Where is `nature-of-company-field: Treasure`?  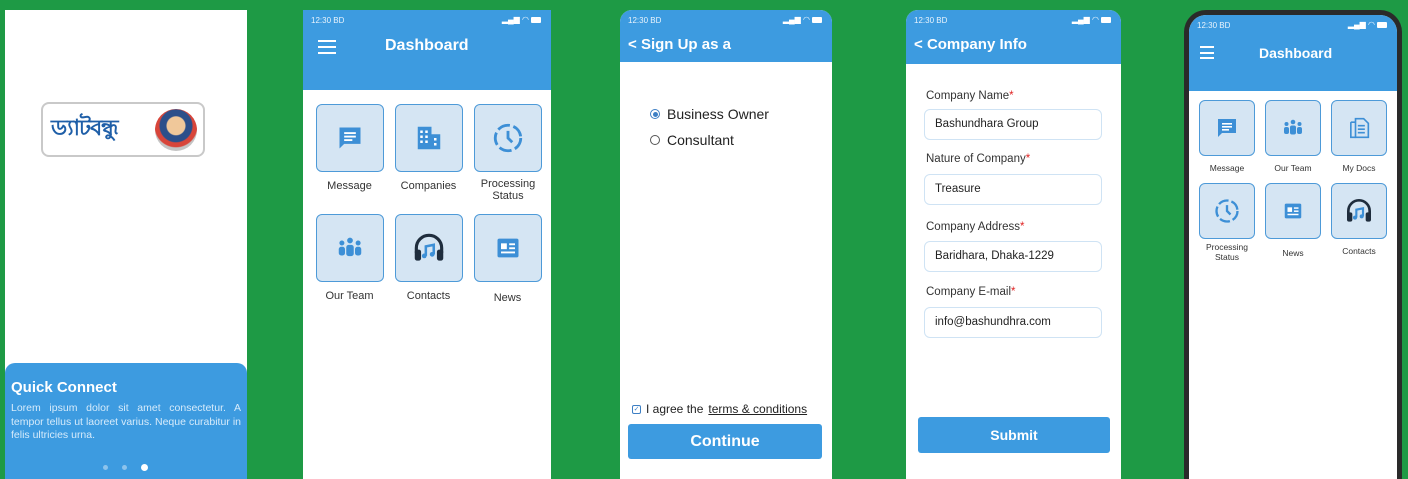 nature-of-company-field: Treasure is located at coordinates (1013, 189).